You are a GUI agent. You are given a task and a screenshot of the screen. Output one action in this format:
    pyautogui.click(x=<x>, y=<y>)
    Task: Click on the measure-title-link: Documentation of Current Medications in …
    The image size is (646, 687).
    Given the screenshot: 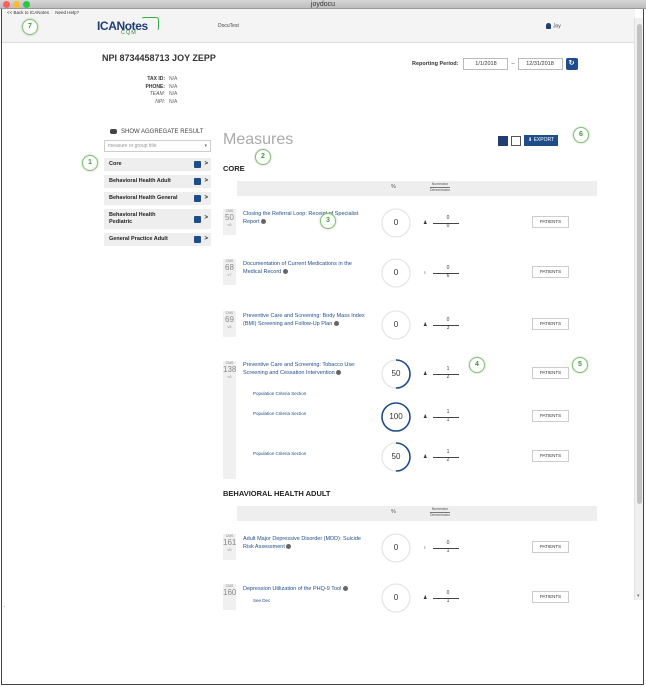 What is the action you would take?
    pyautogui.click(x=306, y=268)
    